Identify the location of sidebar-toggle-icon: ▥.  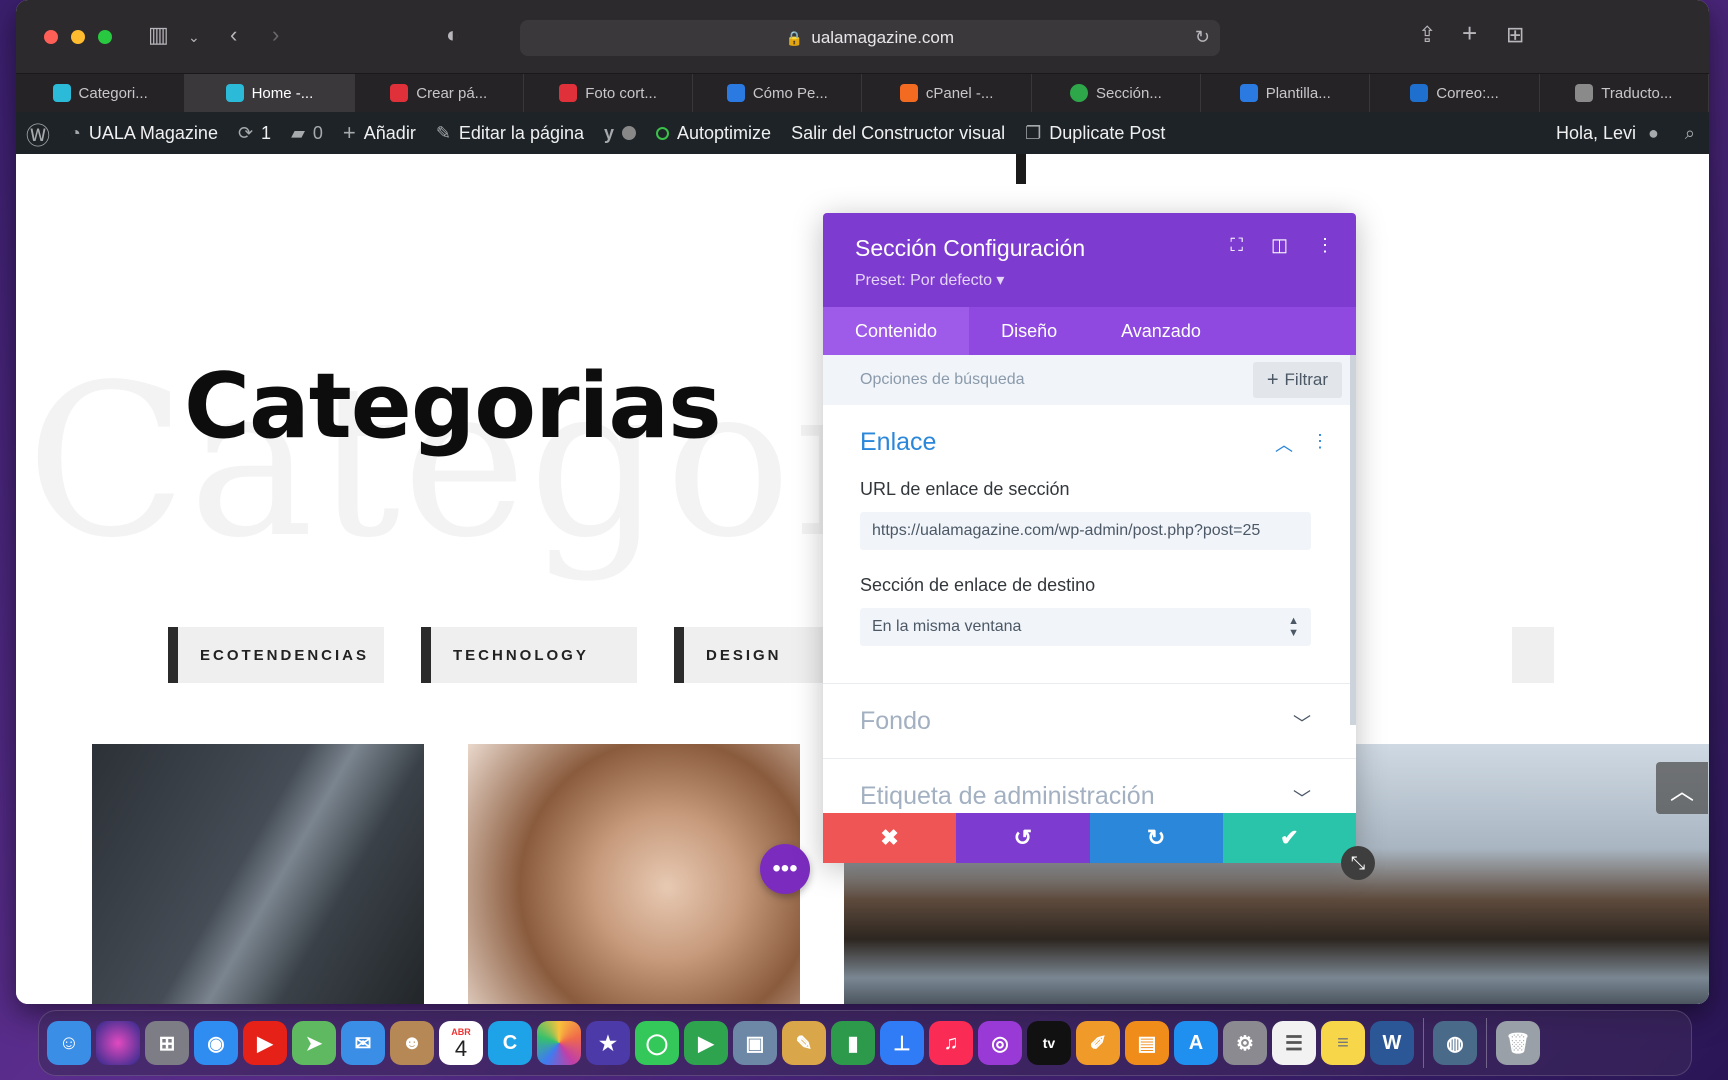
(158, 35).